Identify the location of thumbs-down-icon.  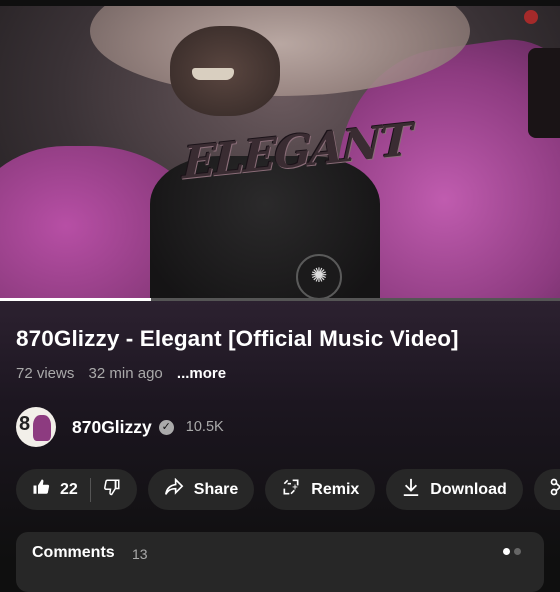
(112, 489).